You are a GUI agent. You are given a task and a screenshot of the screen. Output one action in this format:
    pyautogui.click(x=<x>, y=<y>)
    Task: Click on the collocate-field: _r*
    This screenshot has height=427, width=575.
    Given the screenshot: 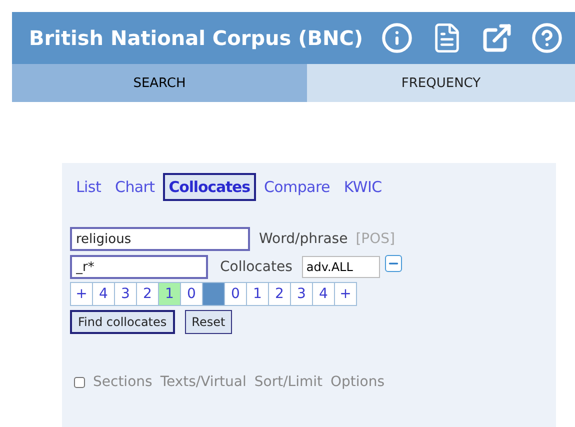 What is the action you would take?
    pyautogui.click(x=139, y=267)
    